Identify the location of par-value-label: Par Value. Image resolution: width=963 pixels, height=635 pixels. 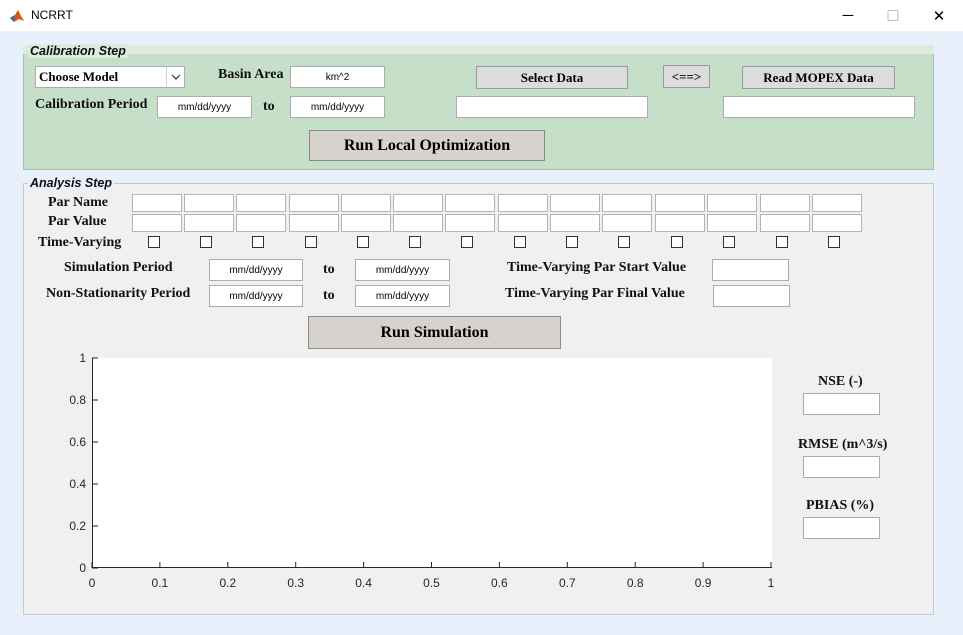
(77, 221).